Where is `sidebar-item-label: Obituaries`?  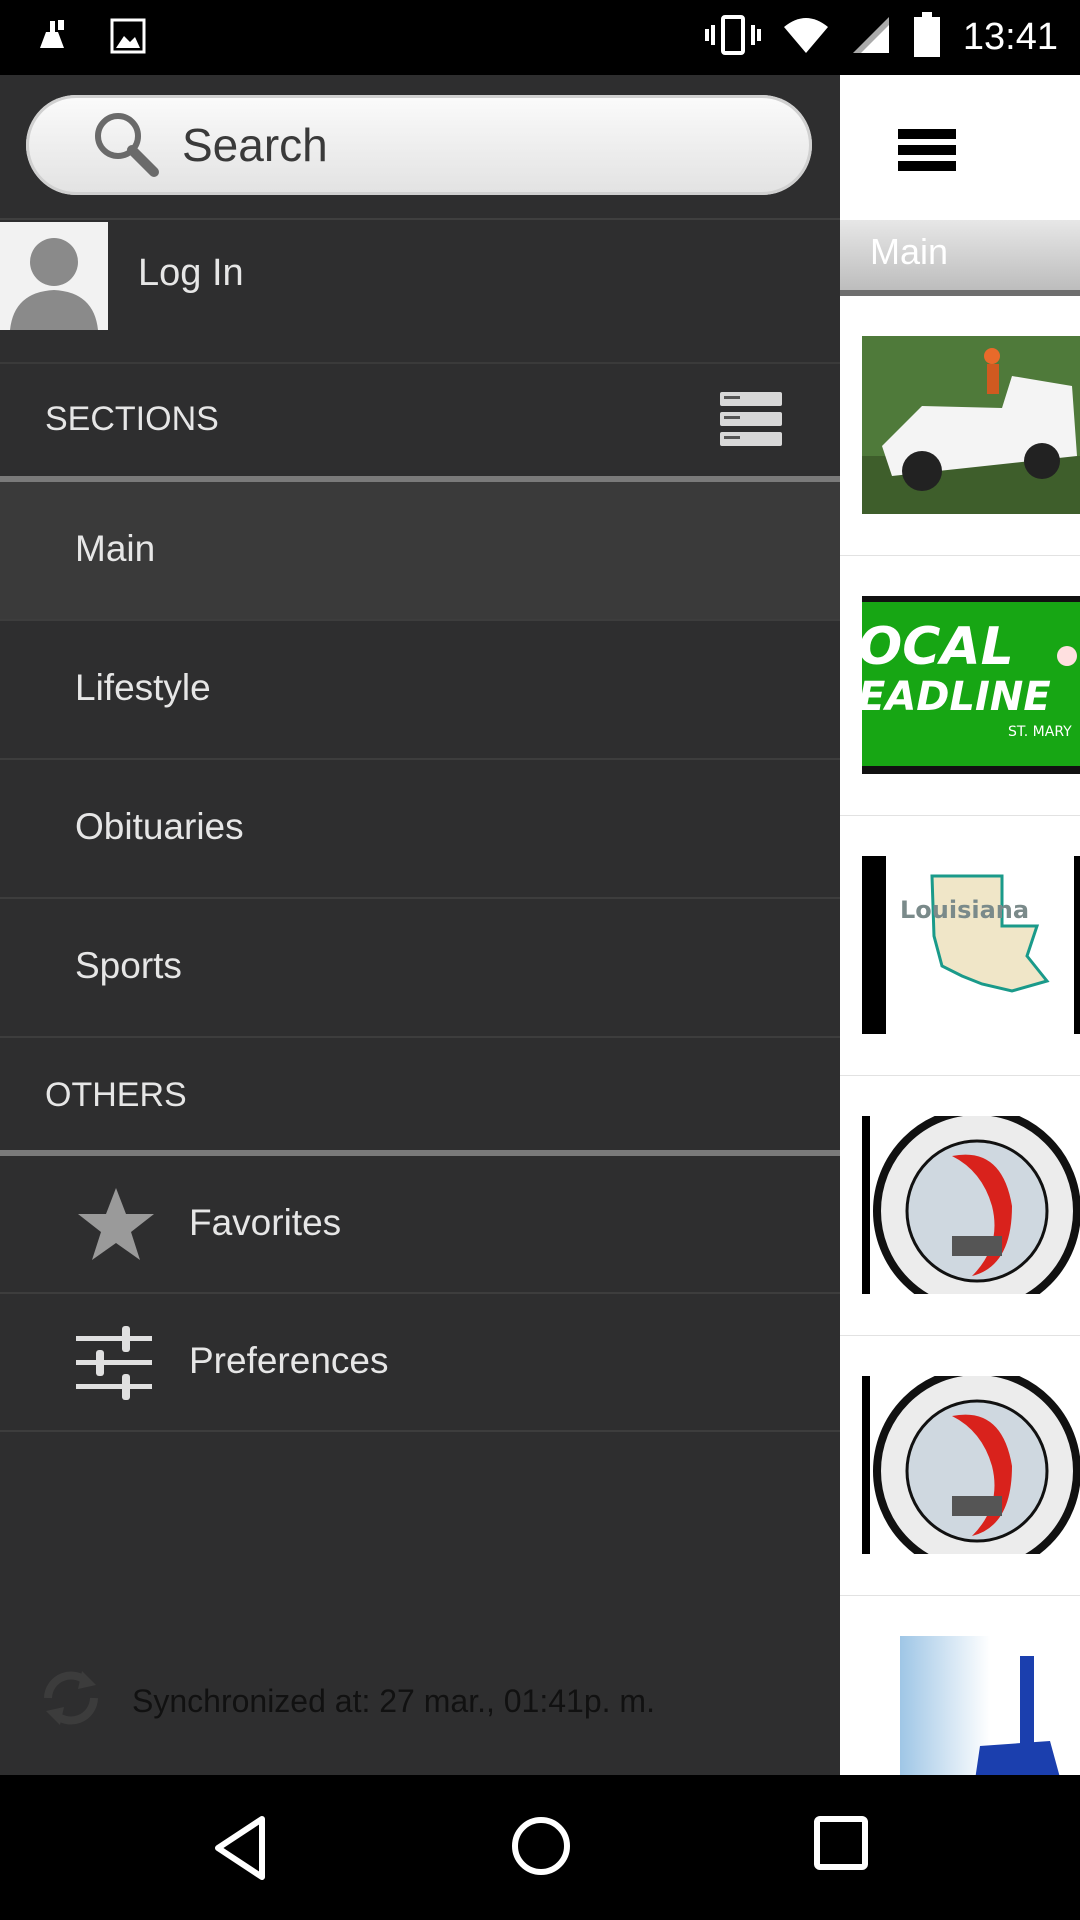
sidebar-item-label: Obituaries is located at coordinates (159, 826).